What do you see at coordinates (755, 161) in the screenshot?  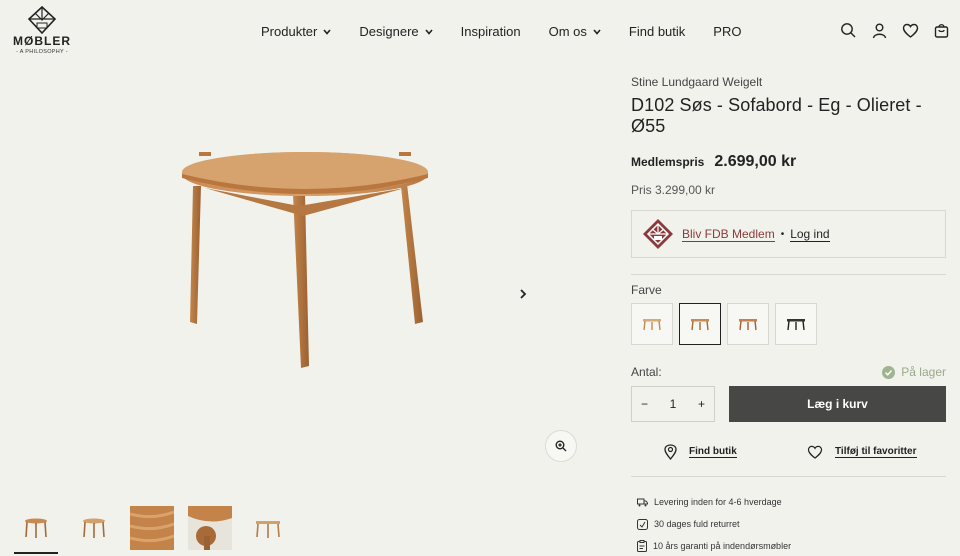 I see `member-price: 2.699,00 kr` at bounding box center [755, 161].